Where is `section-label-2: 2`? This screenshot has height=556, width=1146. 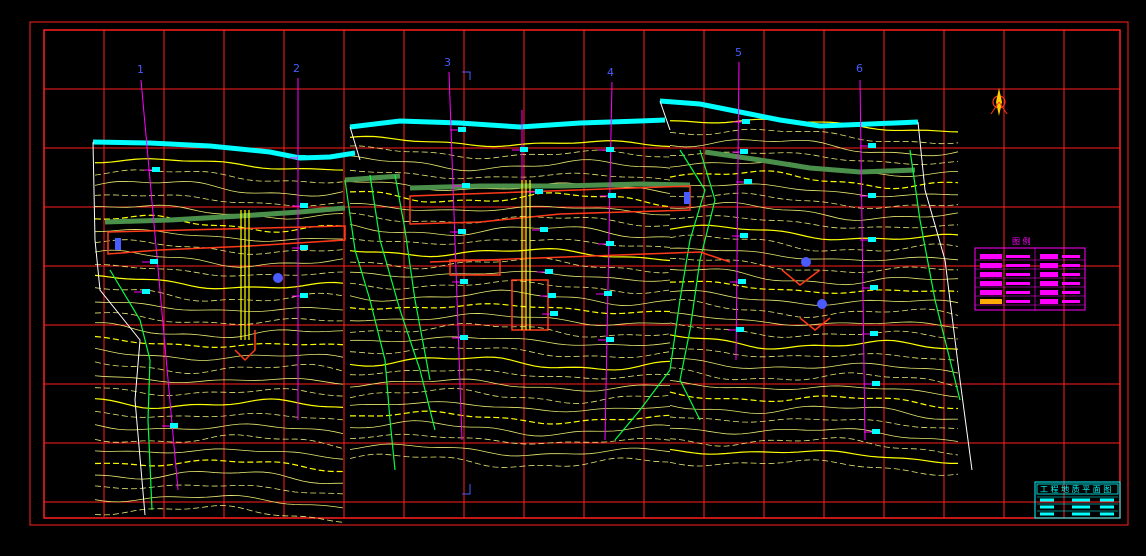 section-label-2: 2 is located at coordinates (296, 68).